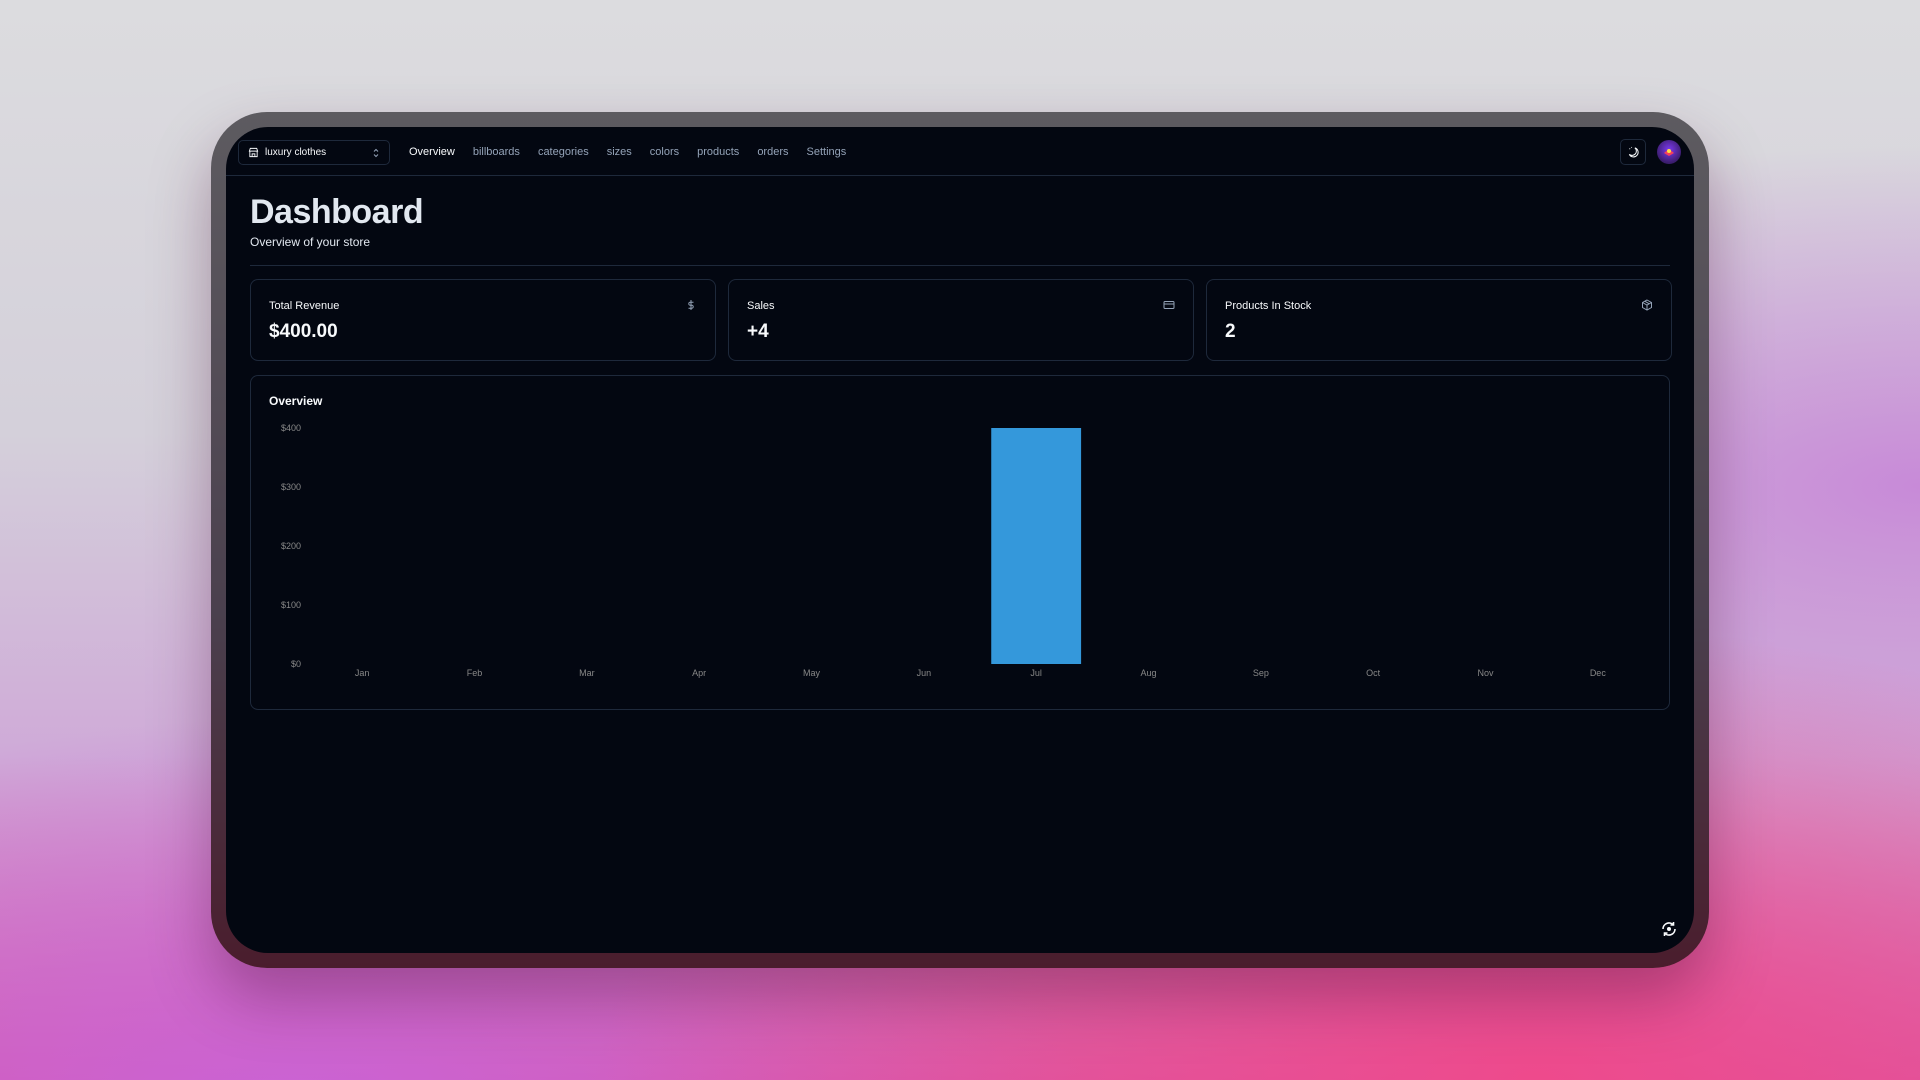 This screenshot has height=1080, width=1920. Describe the element at coordinates (1148, 673) in the screenshot. I see `x-tick-label: Aug` at that location.